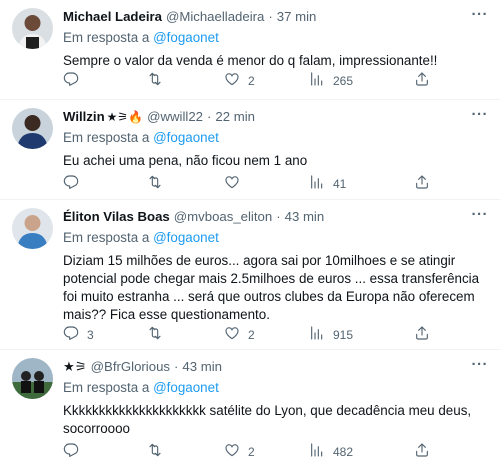 Image resolution: width=500 pixels, height=471 pixels. I want to click on tweet-actions: 2 482, so click(275, 451).